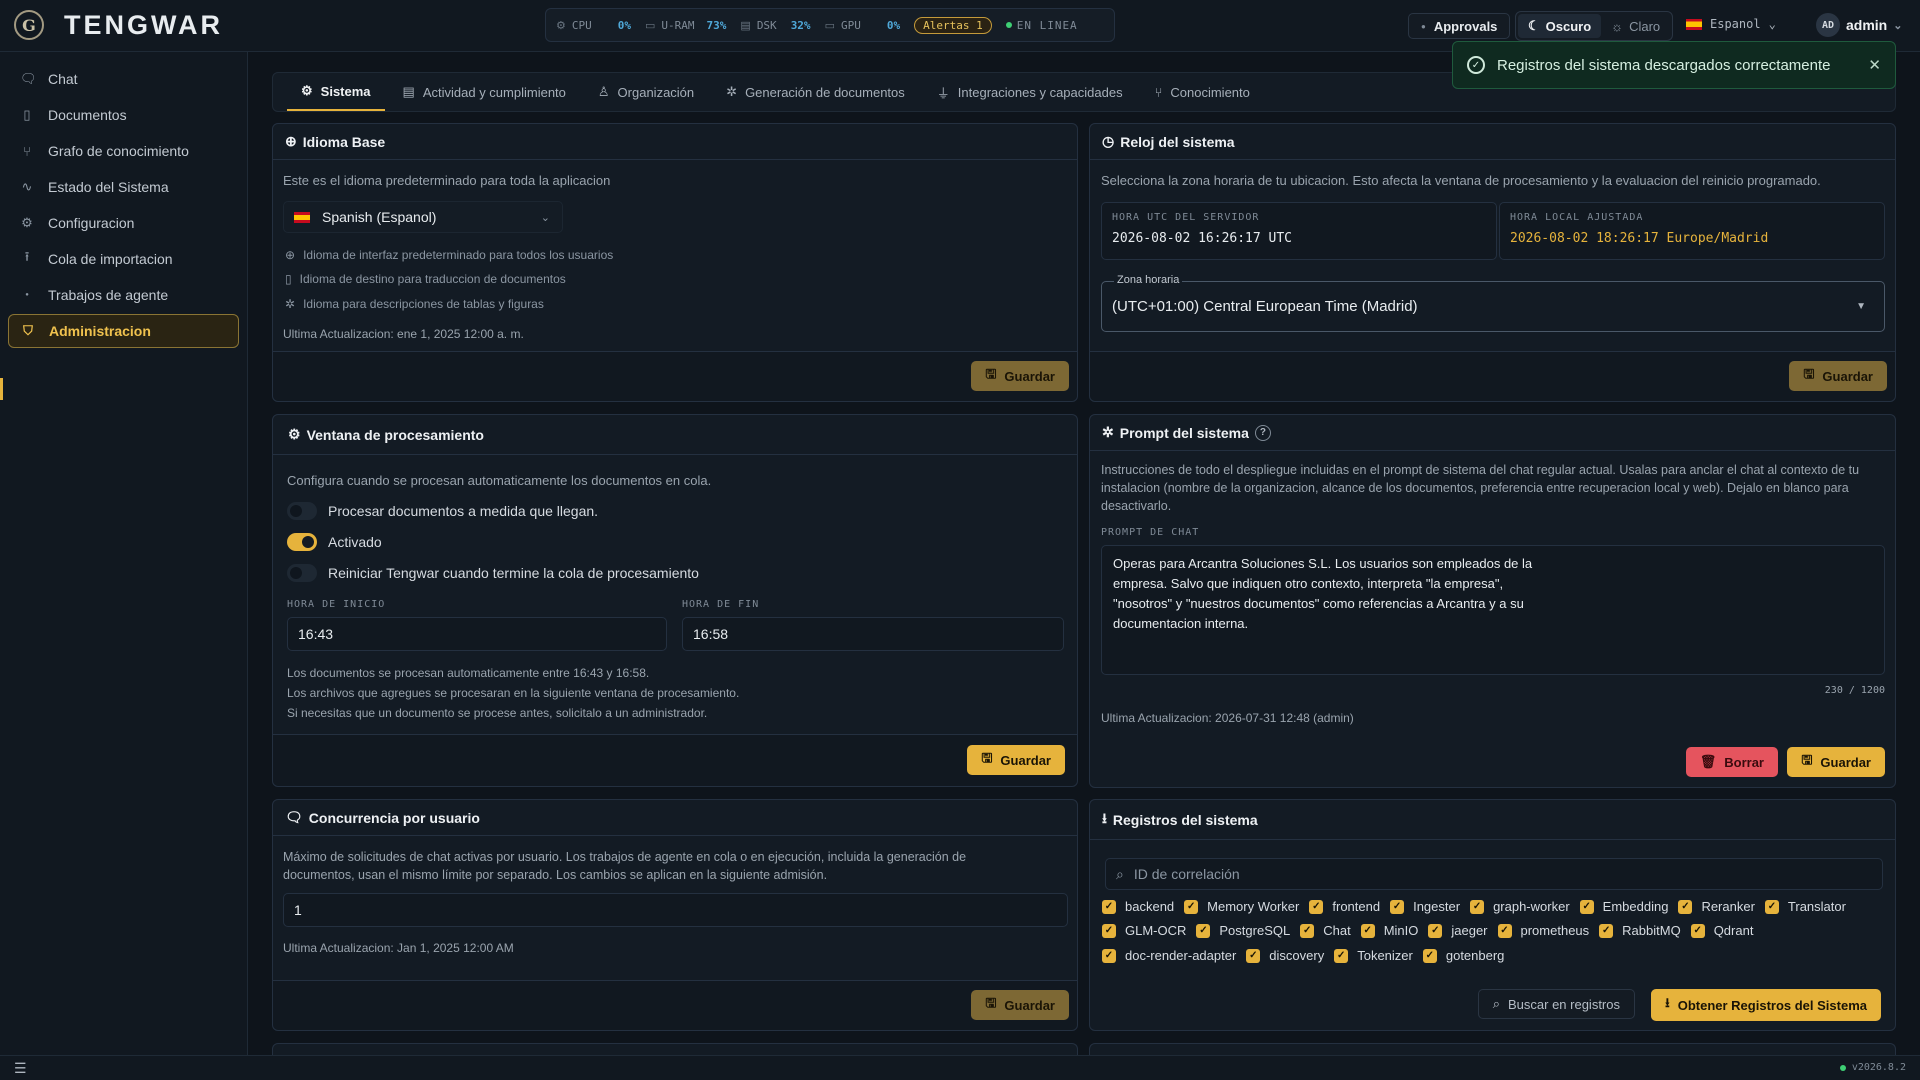 This screenshot has height=1080, width=1920. What do you see at coordinates (675, 760) in the screenshot?
I see `panel-footer: 🖫 Guardar` at bounding box center [675, 760].